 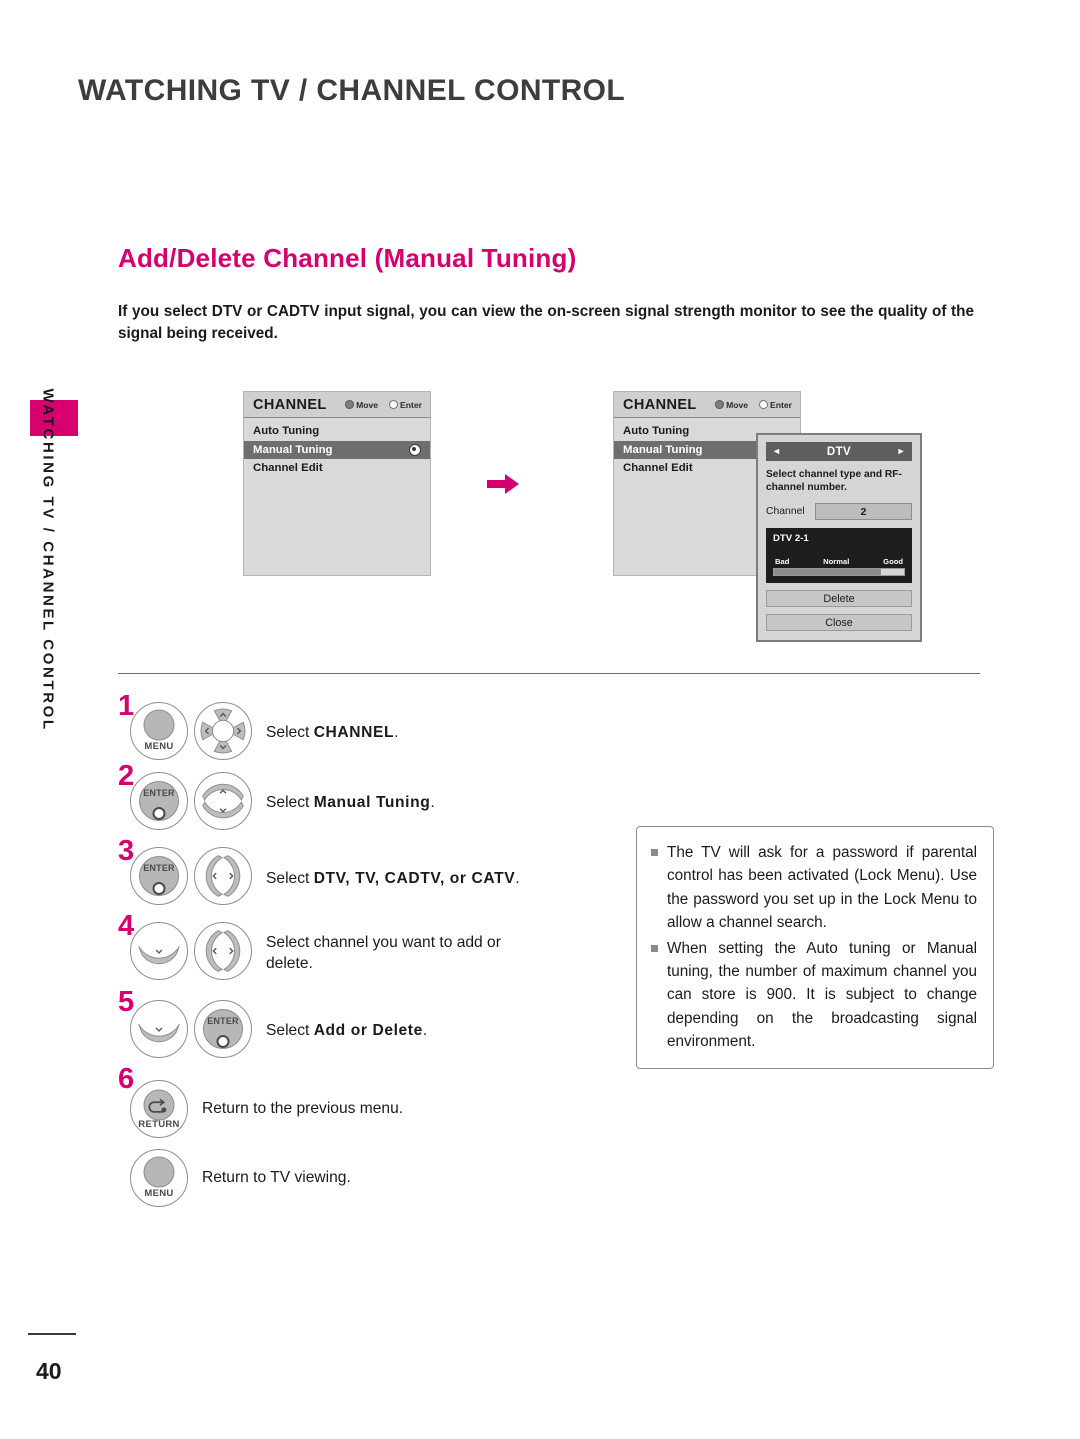 I want to click on delete-button: Delete, so click(x=839, y=598).